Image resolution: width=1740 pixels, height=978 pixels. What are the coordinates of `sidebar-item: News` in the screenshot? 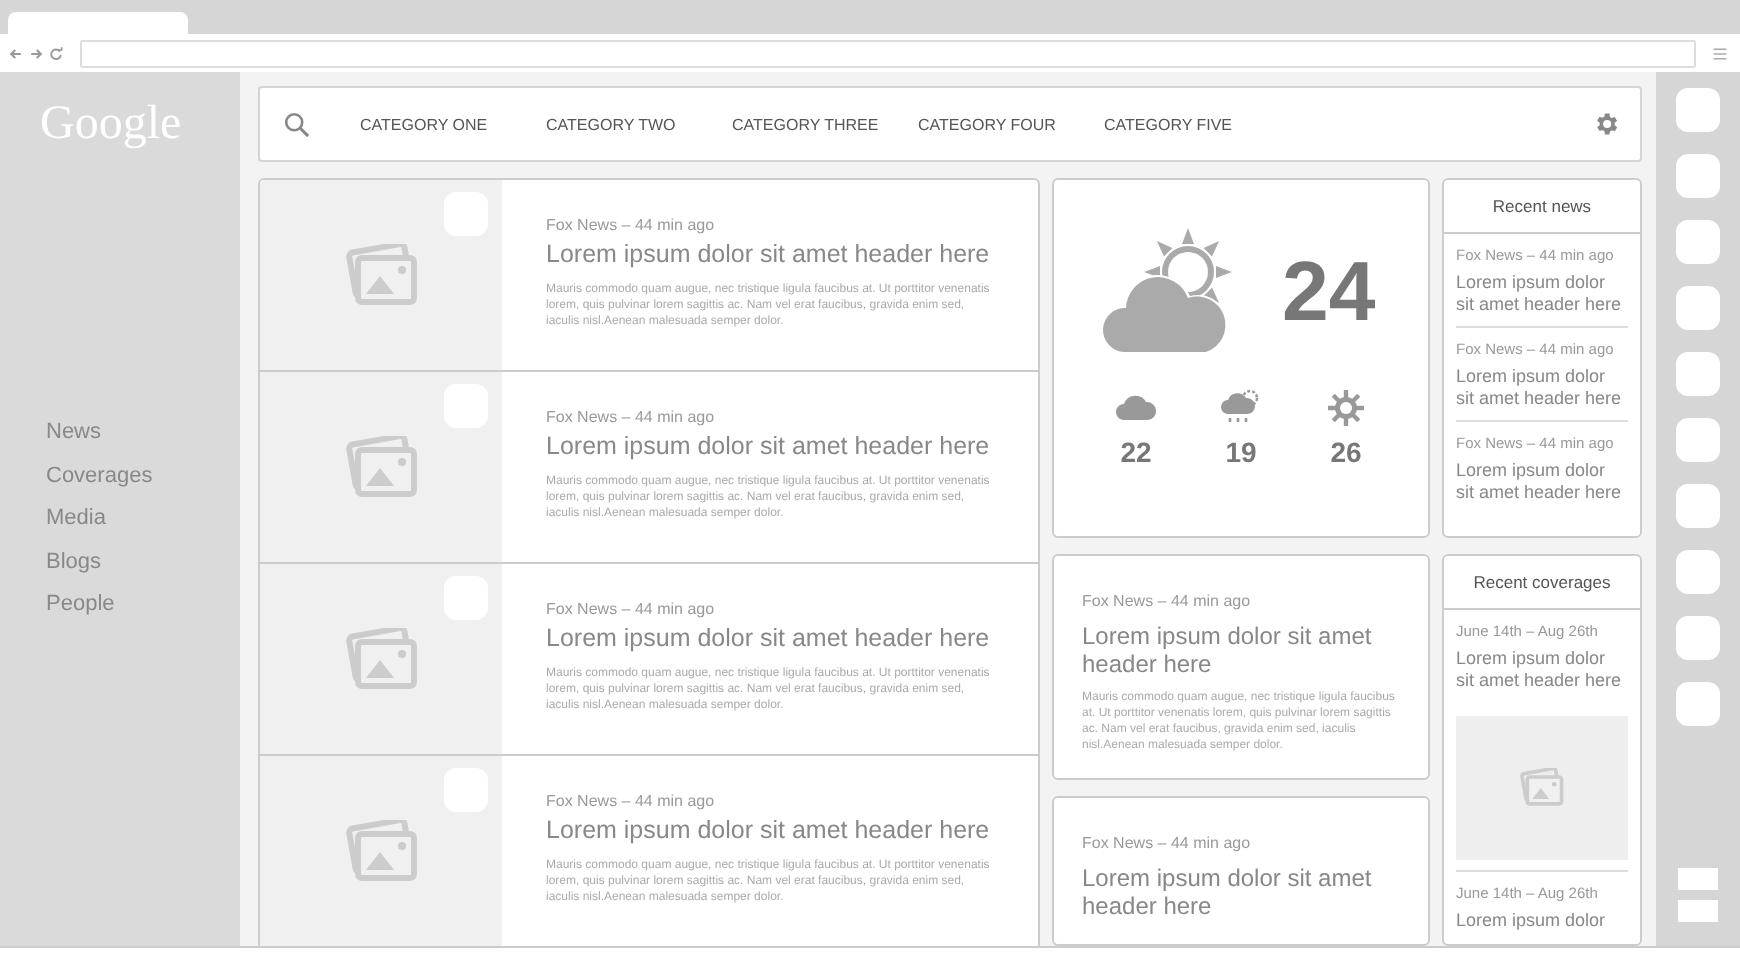 It's located at (74, 433).